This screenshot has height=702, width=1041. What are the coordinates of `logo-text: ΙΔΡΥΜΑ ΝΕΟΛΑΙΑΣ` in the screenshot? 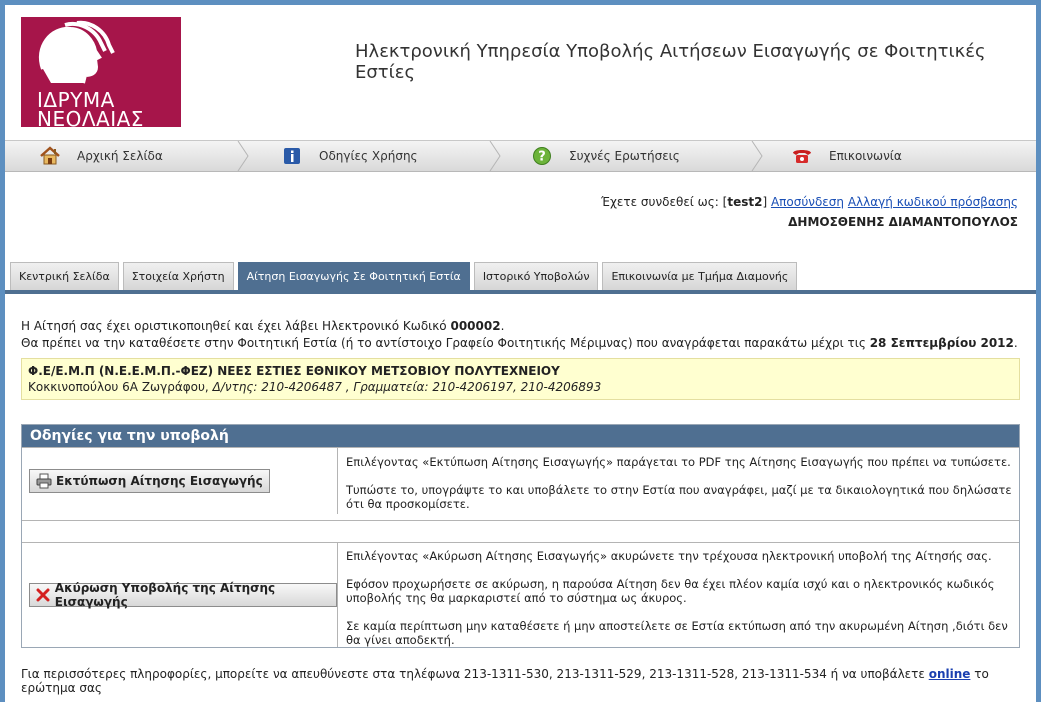 It's located at (90, 108).